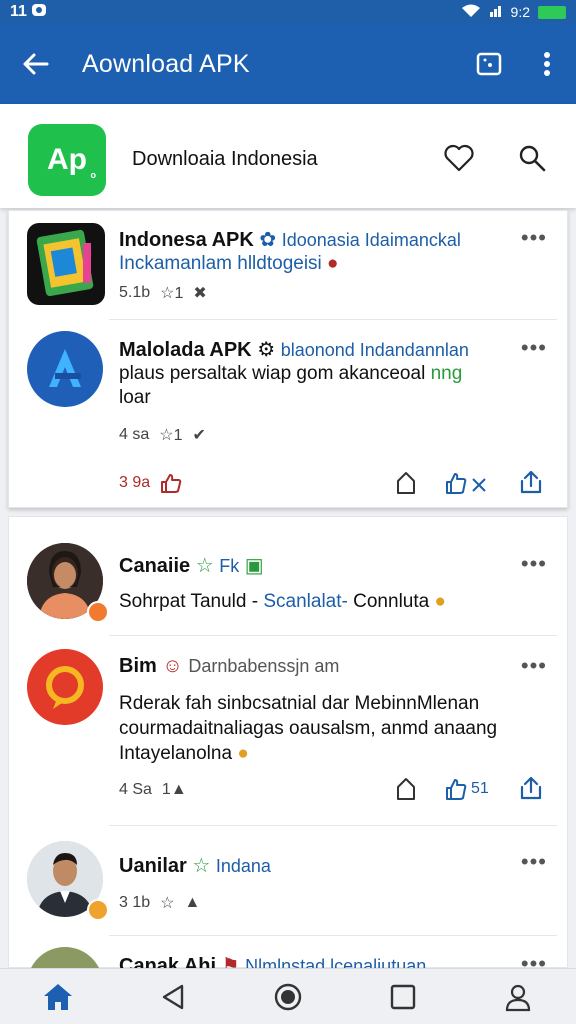 The image size is (576, 1024). I want to click on verified-icon: ✖, so click(200, 293).